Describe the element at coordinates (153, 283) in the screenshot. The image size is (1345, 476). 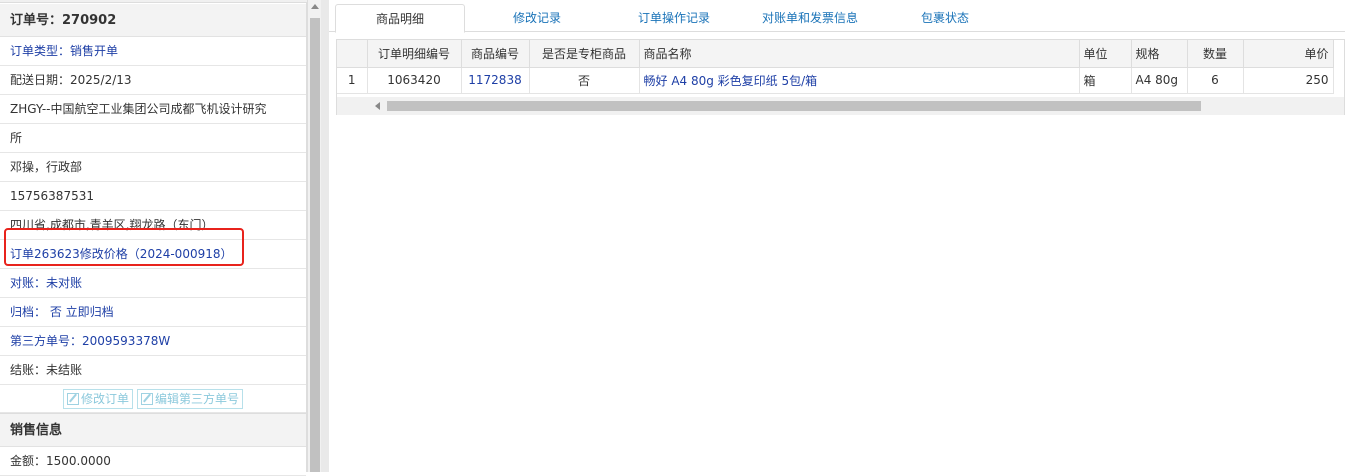
I see `reconciliation-status: 对账：未对账` at that location.